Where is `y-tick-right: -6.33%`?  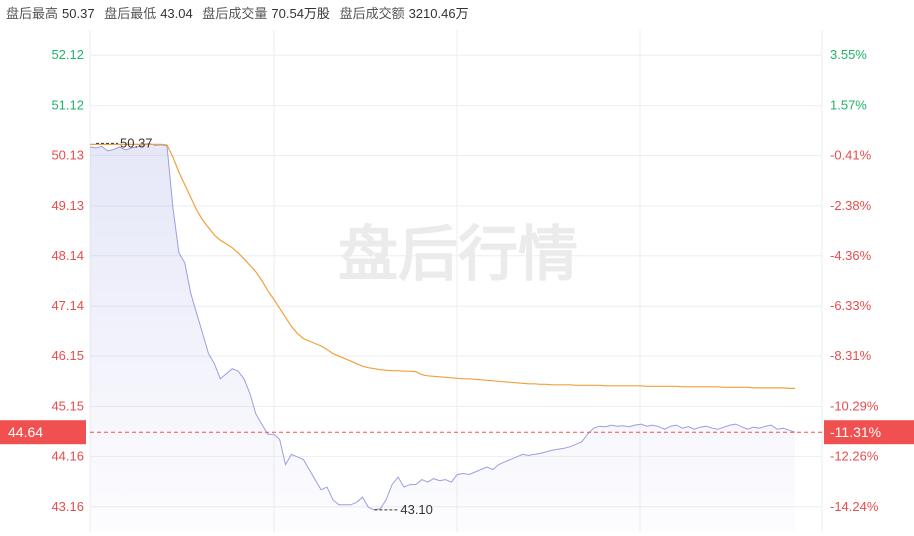
y-tick-right: -6.33% is located at coordinates (851, 305).